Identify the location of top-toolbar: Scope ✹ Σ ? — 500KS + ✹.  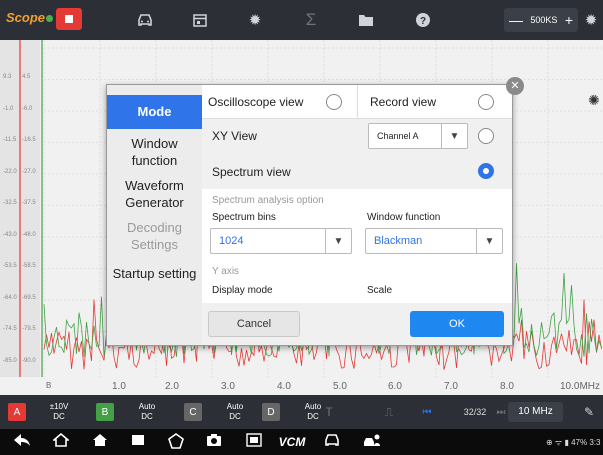
(301, 20).